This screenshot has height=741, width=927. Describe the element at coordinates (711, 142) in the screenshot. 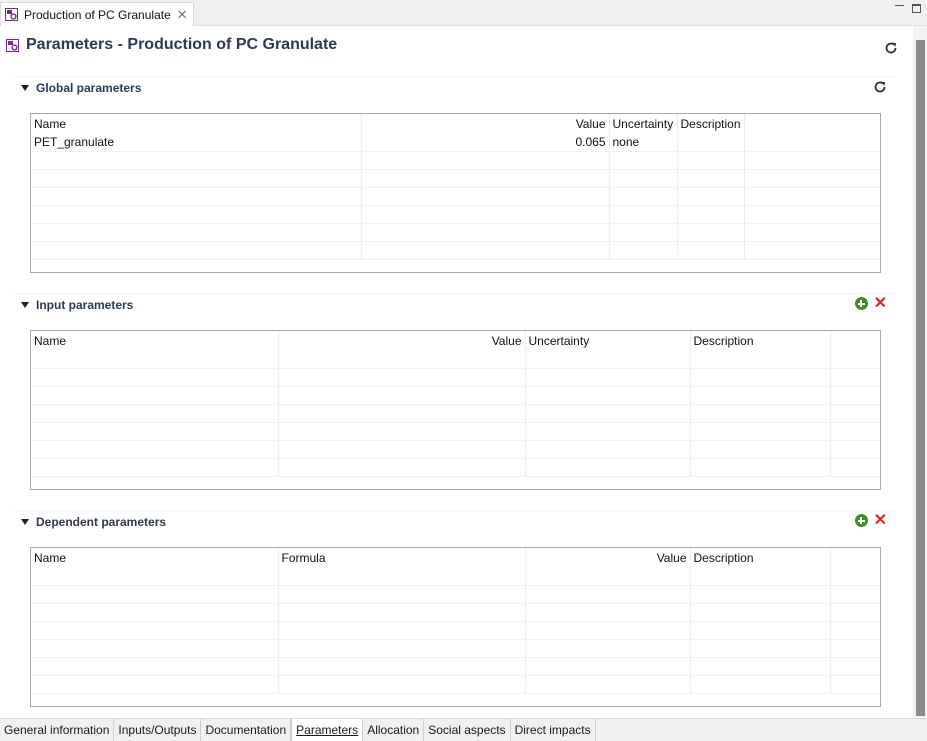

I see `parameter-description` at that location.